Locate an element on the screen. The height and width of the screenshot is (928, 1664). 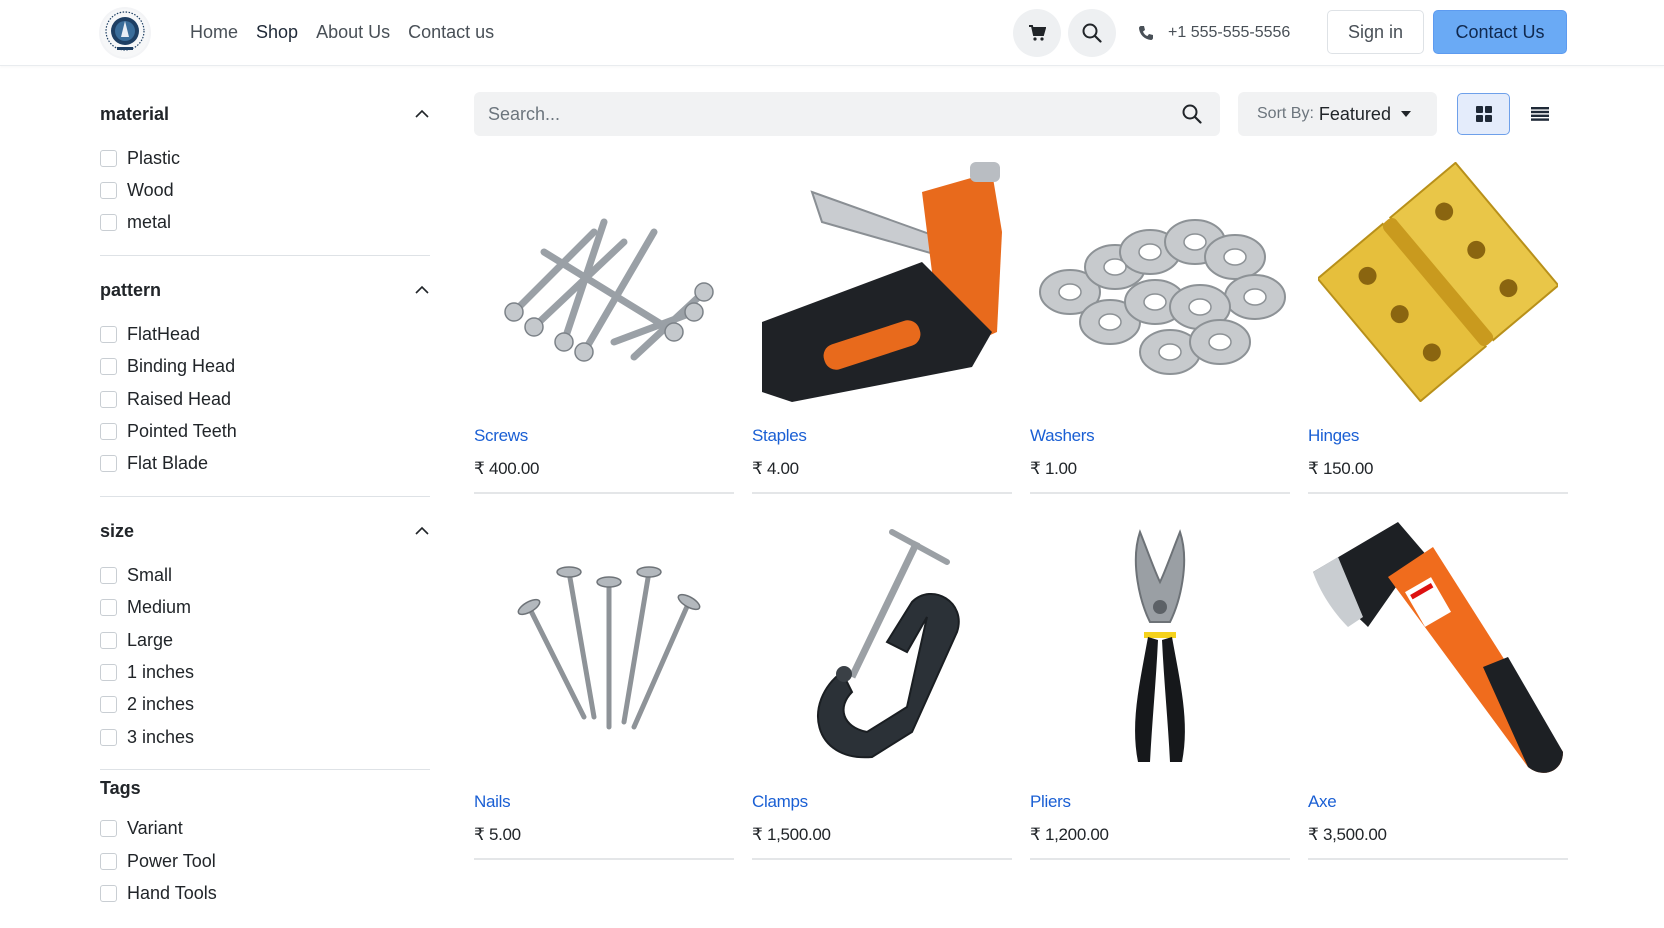
grid-view-button is located at coordinates (1483, 114).